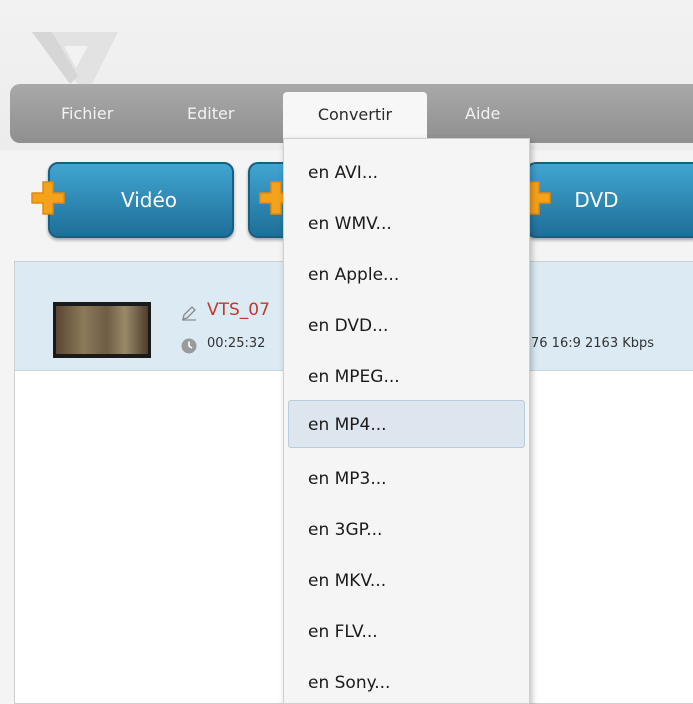 The height and width of the screenshot is (704, 693). Describe the element at coordinates (596, 200) in the screenshot. I see `add-dvd-label: DVD` at that location.